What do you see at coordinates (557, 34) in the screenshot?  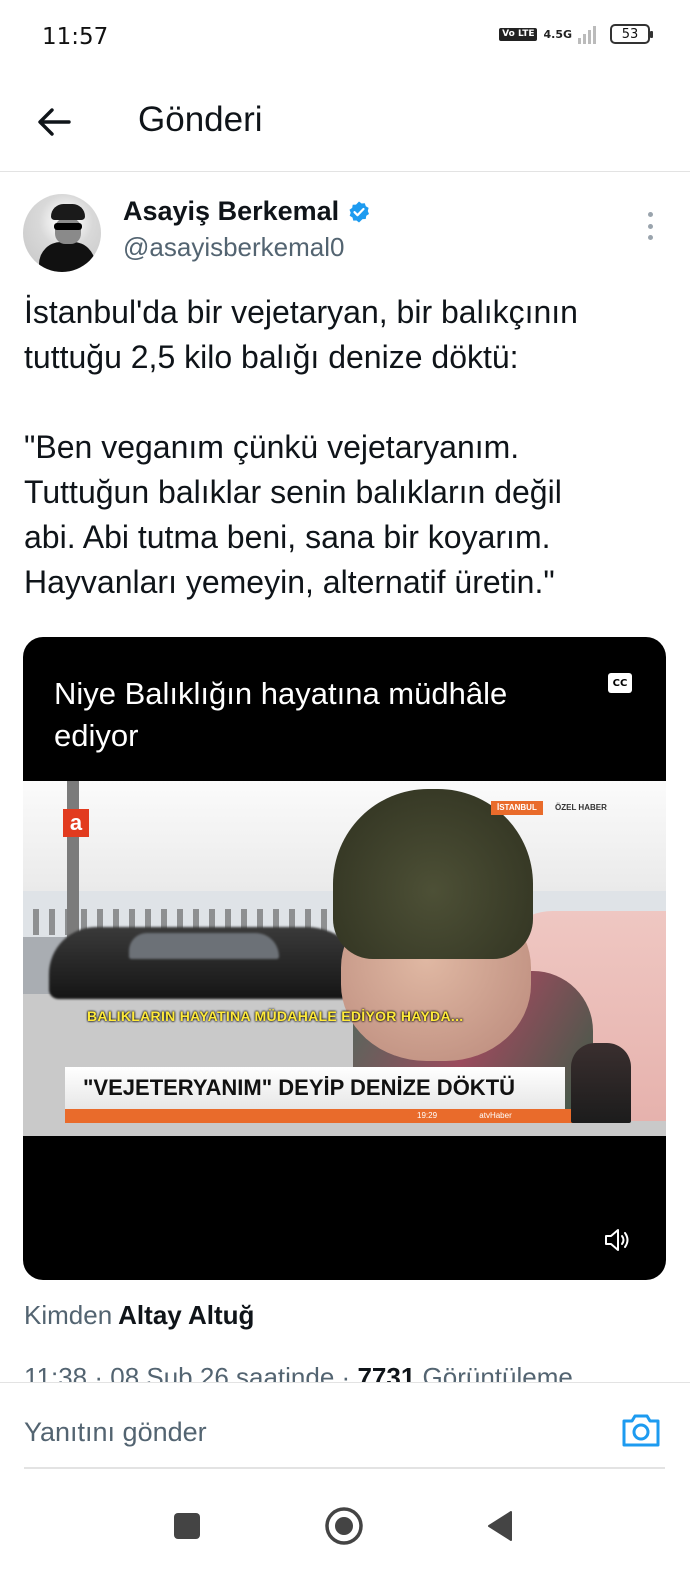 I see `network-type-label: 4.5G` at bounding box center [557, 34].